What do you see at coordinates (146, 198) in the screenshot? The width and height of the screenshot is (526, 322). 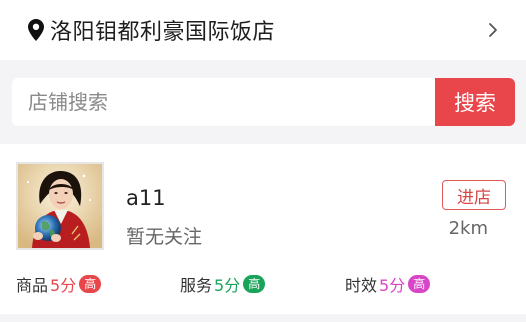 I see `shop-name: a11` at bounding box center [146, 198].